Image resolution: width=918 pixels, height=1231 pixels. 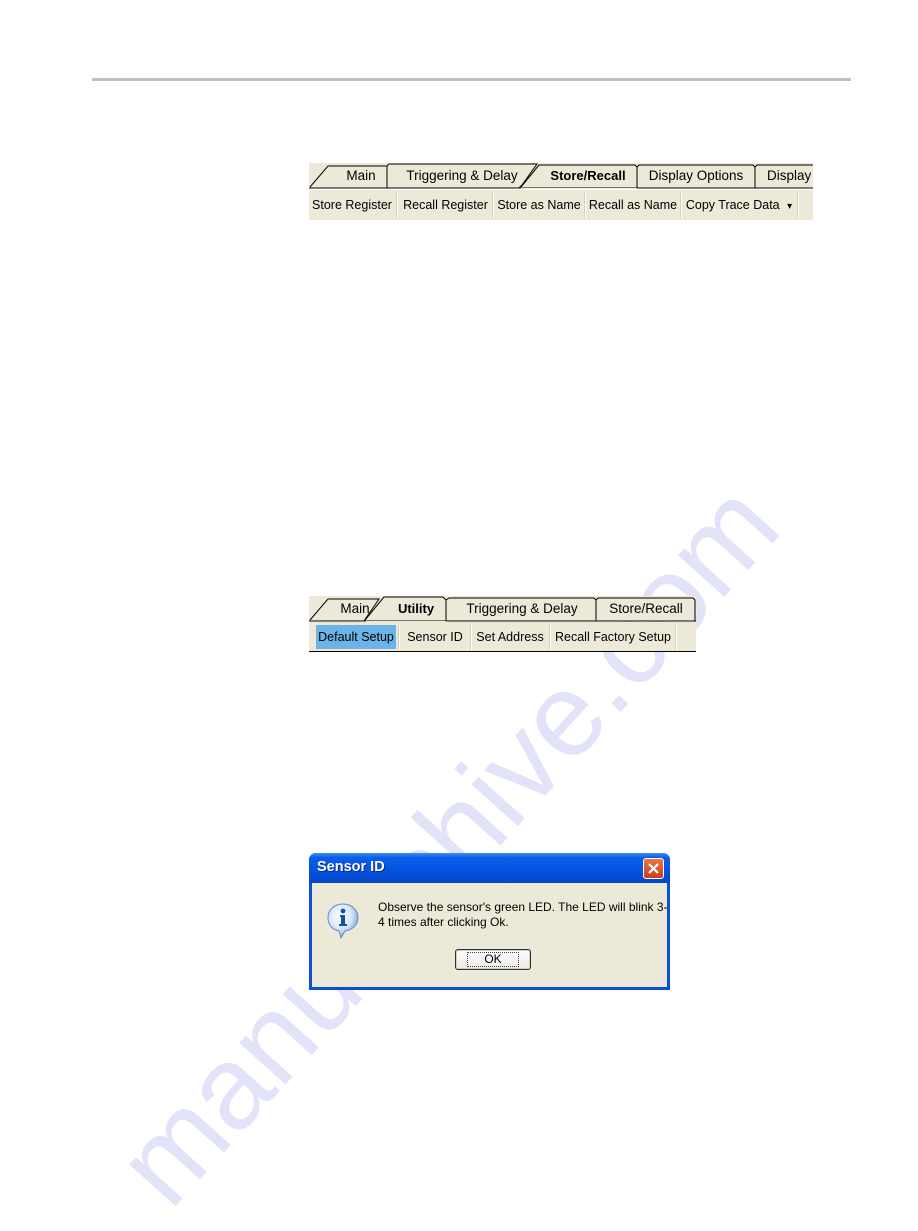 What do you see at coordinates (790, 206) in the screenshot?
I see `chevron-down-icon: ▾` at bounding box center [790, 206].